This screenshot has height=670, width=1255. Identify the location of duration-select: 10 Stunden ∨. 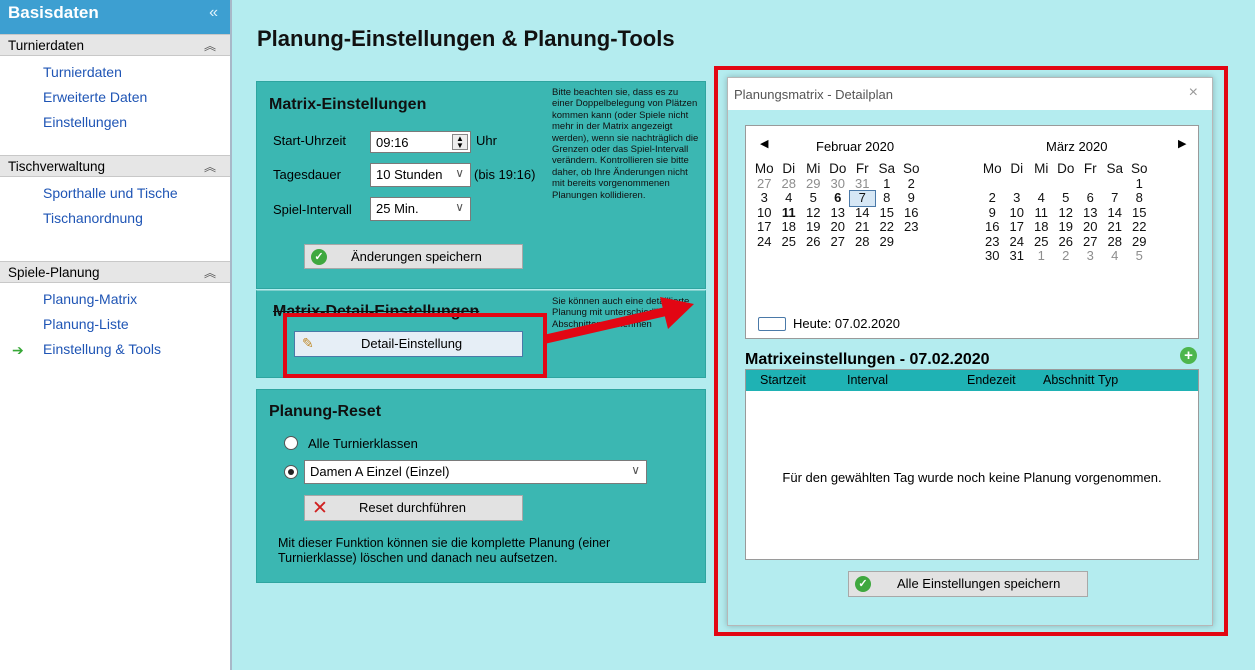
(420, 175).